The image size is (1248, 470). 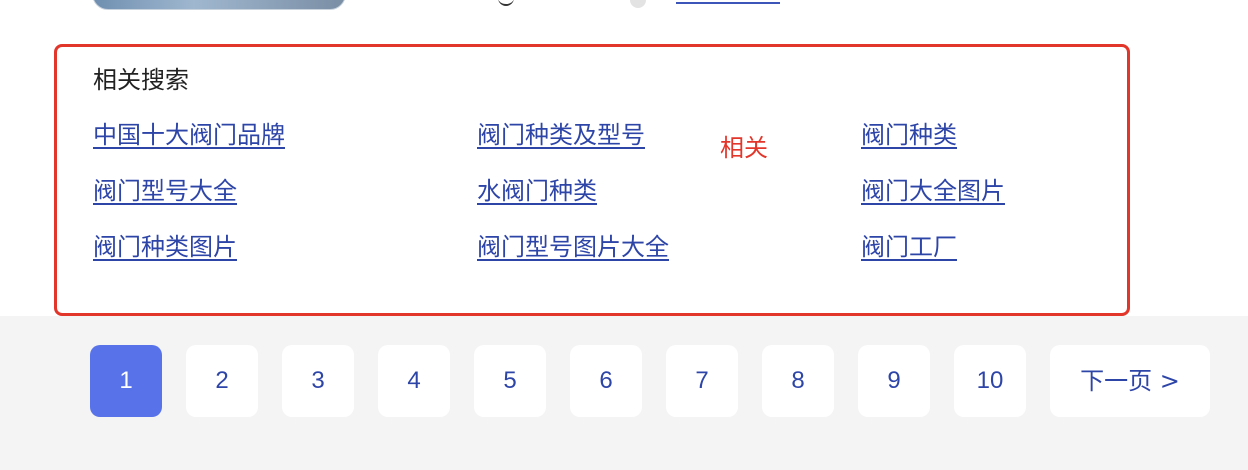 I want to click on related-link-3: 阀门种类, so click(x=909, y=135).